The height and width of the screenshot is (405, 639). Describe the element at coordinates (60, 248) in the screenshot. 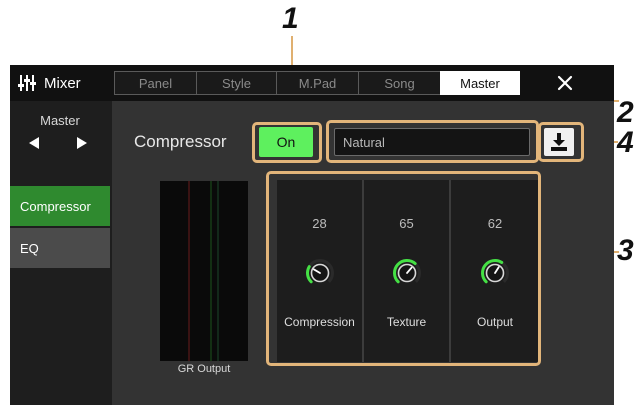

I see `sidebar-item-eq: EQ` at that location.